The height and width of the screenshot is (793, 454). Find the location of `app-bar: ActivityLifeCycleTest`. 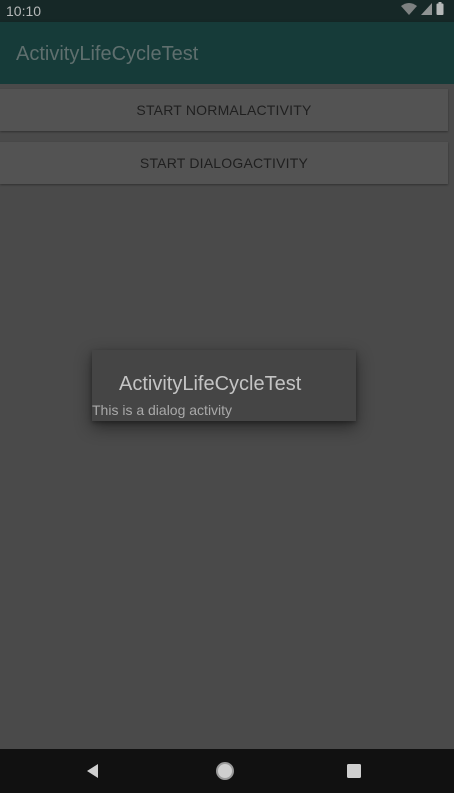

app-bar: ActivityLifeCycleTest is located at coordinates (227, 53).